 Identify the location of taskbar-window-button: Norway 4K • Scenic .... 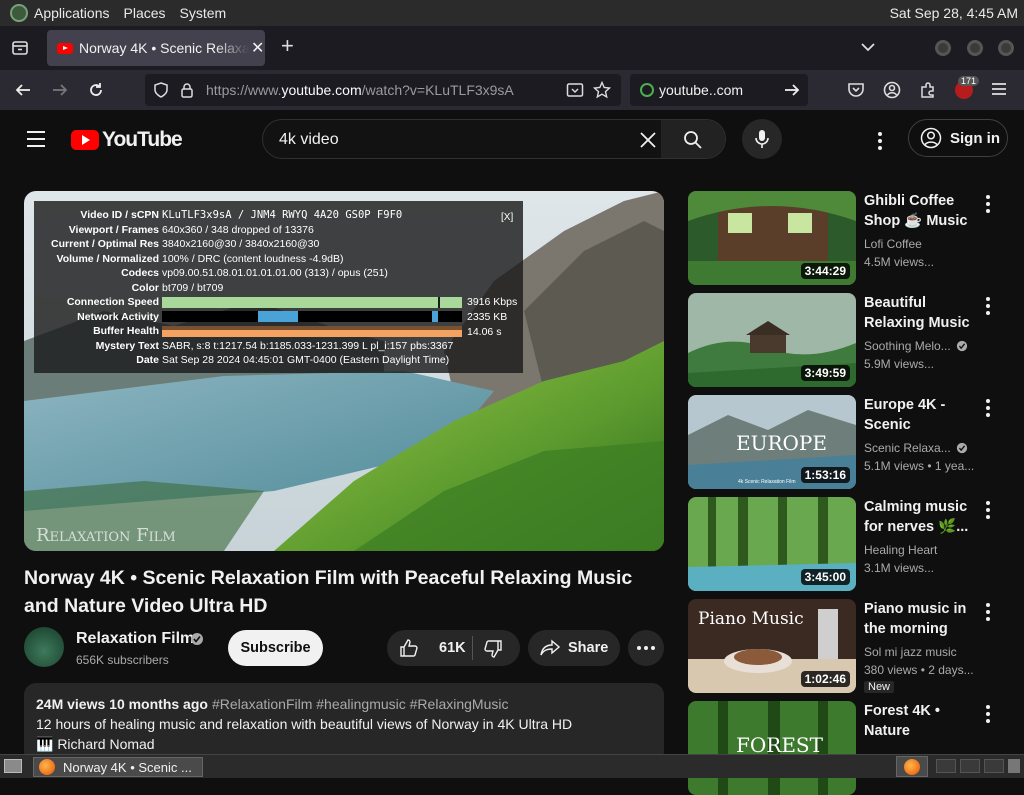
(118, 767).